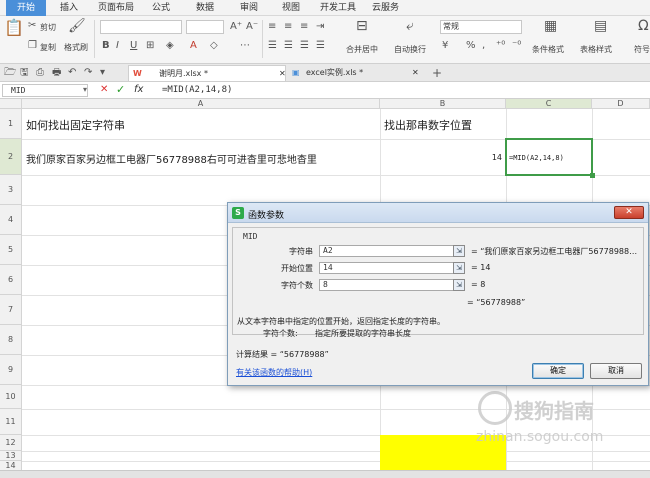 This screenshot has width=650, height=478. What do you see at coordinates (141, 27) in the screenshot?
I see `font-name-select` at bounding box center [141, 27].